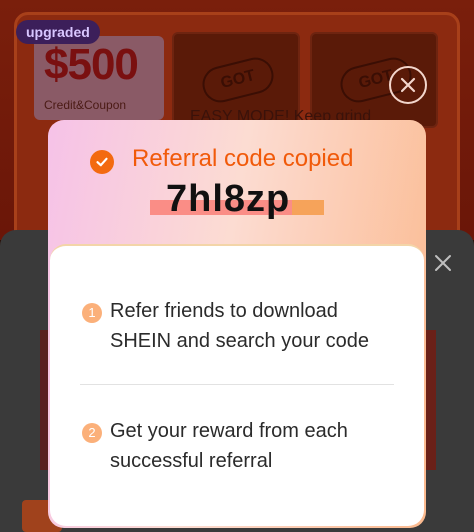 The image size is (474, 532). What do you see at coordinates (308, 207) in the screenshot?
I see `code-highlight-accent` at bounding box center [308, 207].